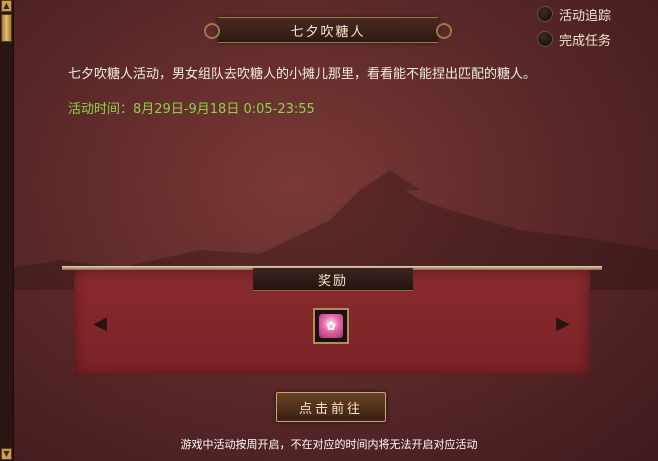 This screenshot has width=658, height=461. Describe the element at coordinates (333, 279) in the screenshot. I see `reward-title: 奖励` at that location.